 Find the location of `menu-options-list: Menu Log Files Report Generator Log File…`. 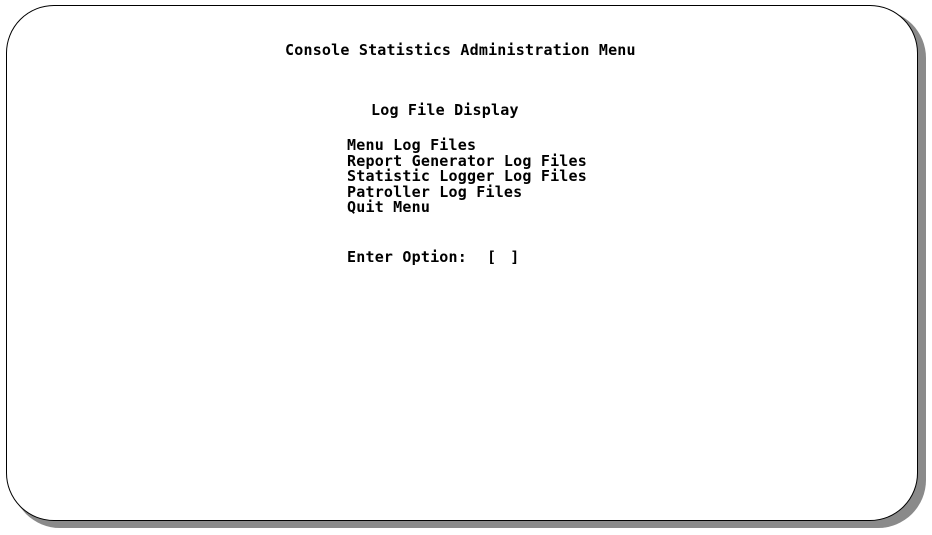

menu-options-list: Menu Log Files Report Generator Log File… is located at coordinates (467, 176).